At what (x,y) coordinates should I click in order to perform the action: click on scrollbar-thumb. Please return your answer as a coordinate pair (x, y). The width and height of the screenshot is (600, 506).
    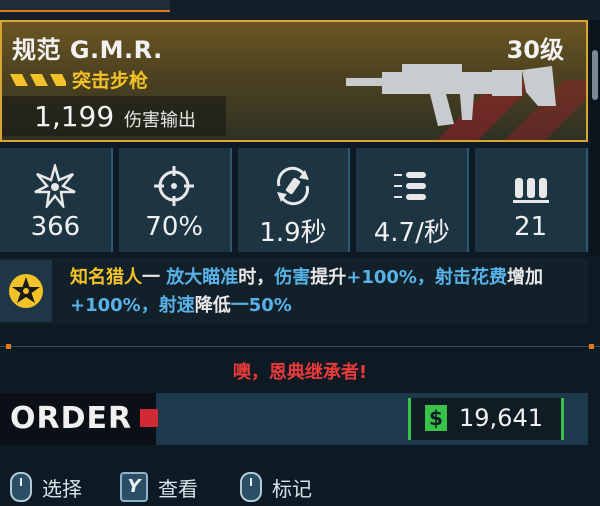
    Looking at the image, I should click on (595, 75).